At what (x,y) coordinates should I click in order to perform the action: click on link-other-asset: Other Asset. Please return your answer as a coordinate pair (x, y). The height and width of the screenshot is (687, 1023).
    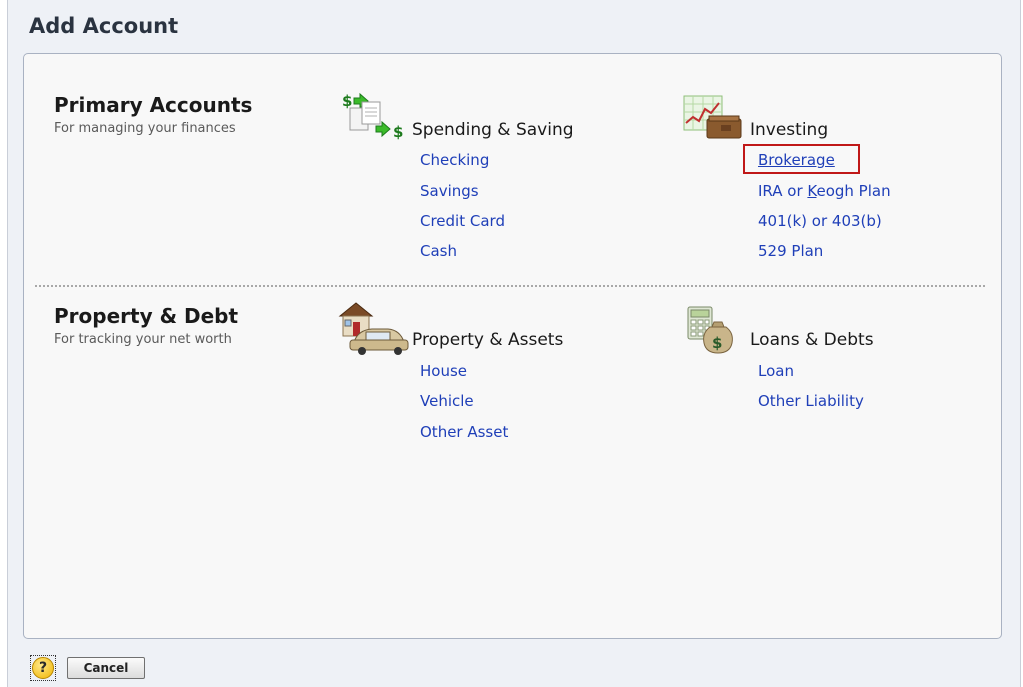
    Looking at the image, I should click on (464, 432).